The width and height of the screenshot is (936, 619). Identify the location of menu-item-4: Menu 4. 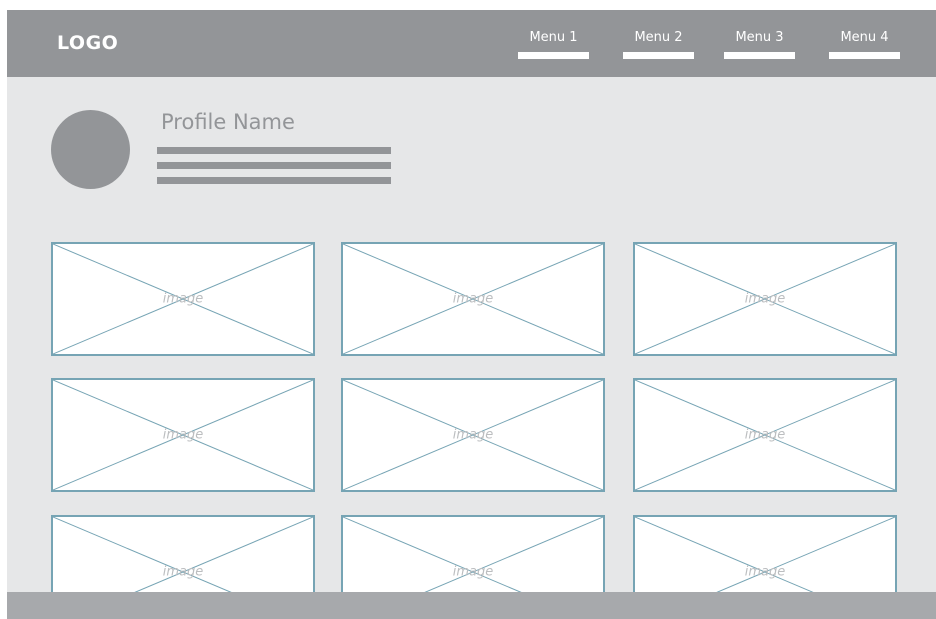
(864, 45).